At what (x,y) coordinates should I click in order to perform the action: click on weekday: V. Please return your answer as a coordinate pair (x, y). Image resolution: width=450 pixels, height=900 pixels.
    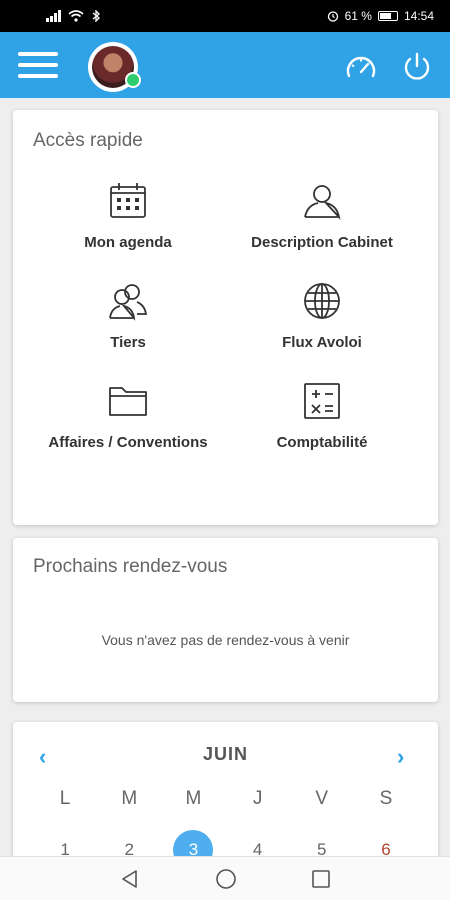
    Looking at the image, I should click on (322, 798).